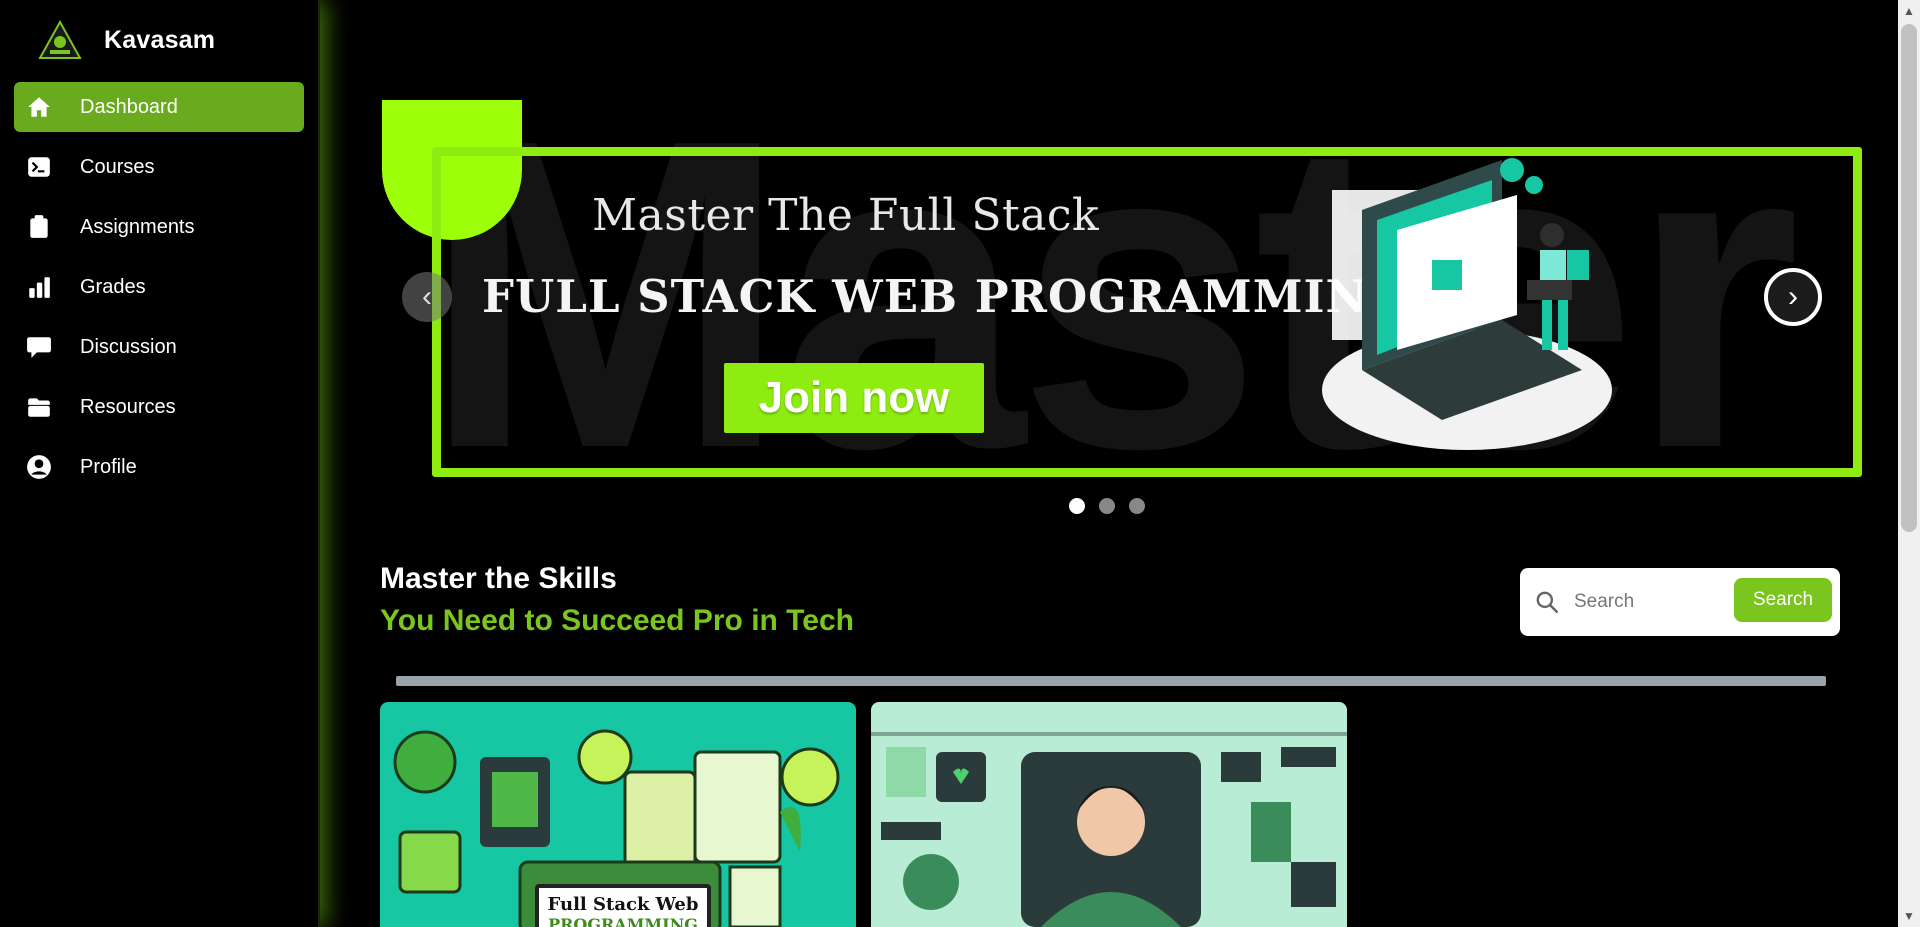 Image resolution: width=1920 pixels, height=927 pixels. Describe the element at coordinates (60, 39) in the screenshot. I see `hooded-figure-logo` at that location.